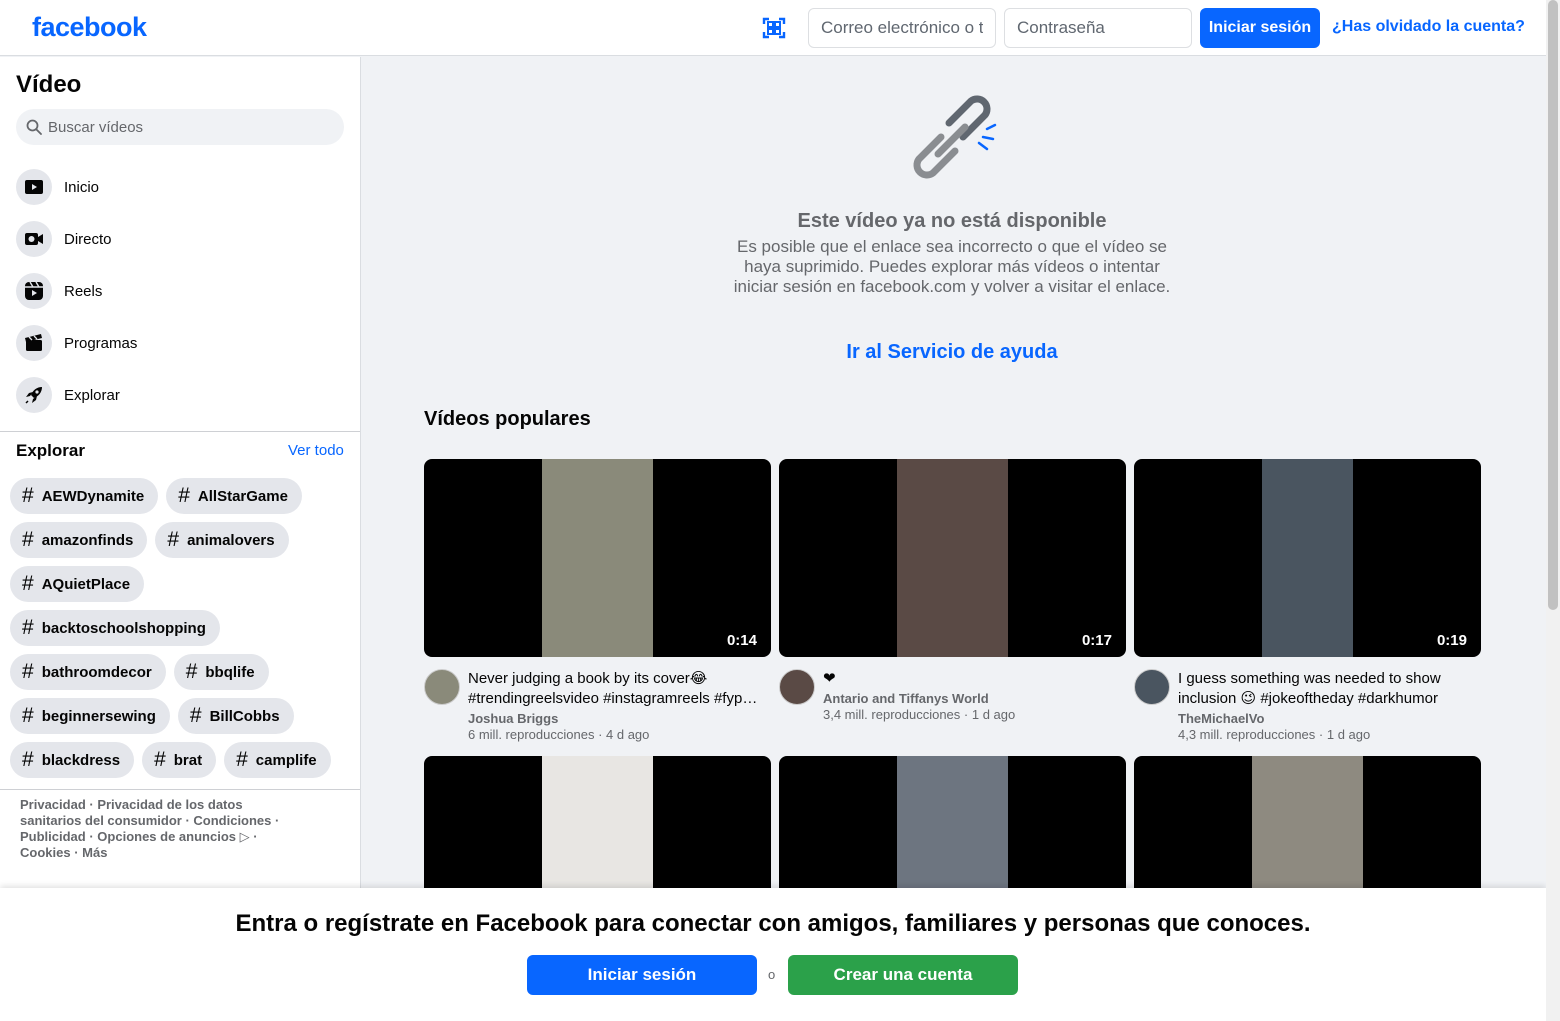 This screenshot has height=1021, width=1560. I want to click on video-thumbnail: 0:17, so click(952, 558).